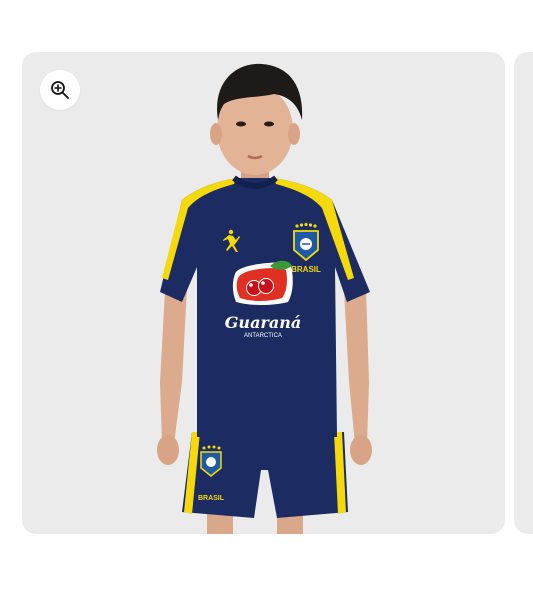 This screenshot has width=533, height=596. I want to click on sponsor-name: Guaraná, so click(263, 322).